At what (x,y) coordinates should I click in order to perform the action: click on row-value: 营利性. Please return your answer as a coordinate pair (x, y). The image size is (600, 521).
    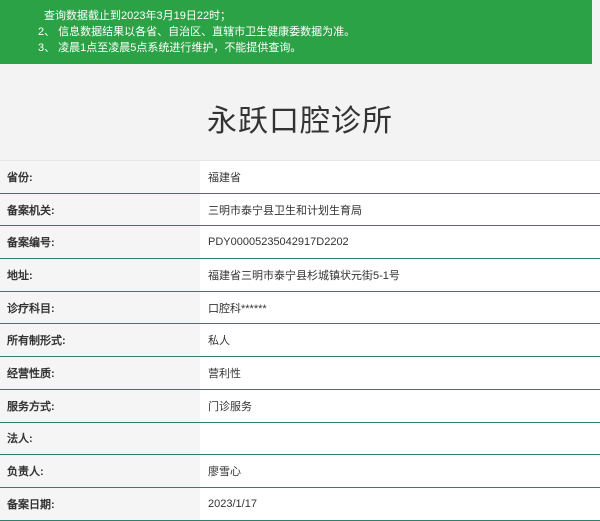
    Looking at the image, I should click on (400, 373).